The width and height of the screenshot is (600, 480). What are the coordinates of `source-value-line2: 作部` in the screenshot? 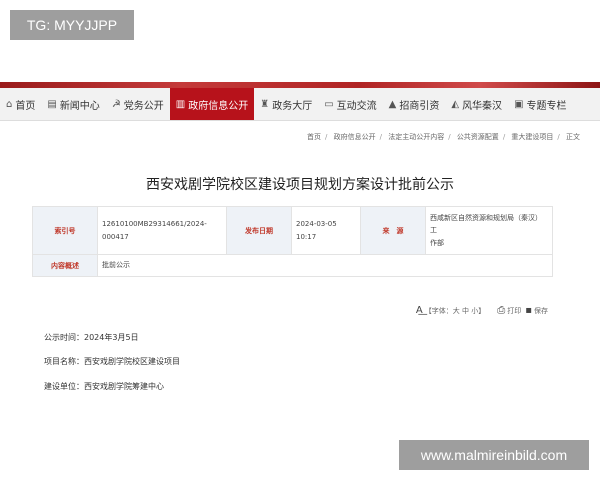 It's located at (437, 242).